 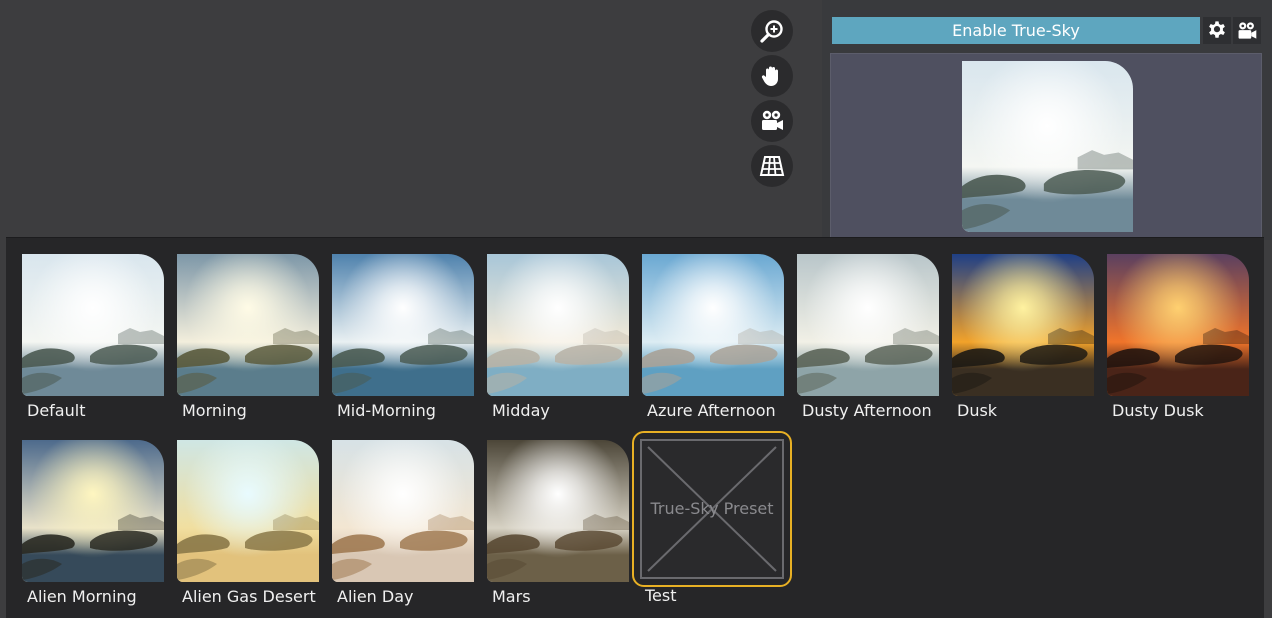 I want to click on current-sky-preview, so click(x=1046, y=146).